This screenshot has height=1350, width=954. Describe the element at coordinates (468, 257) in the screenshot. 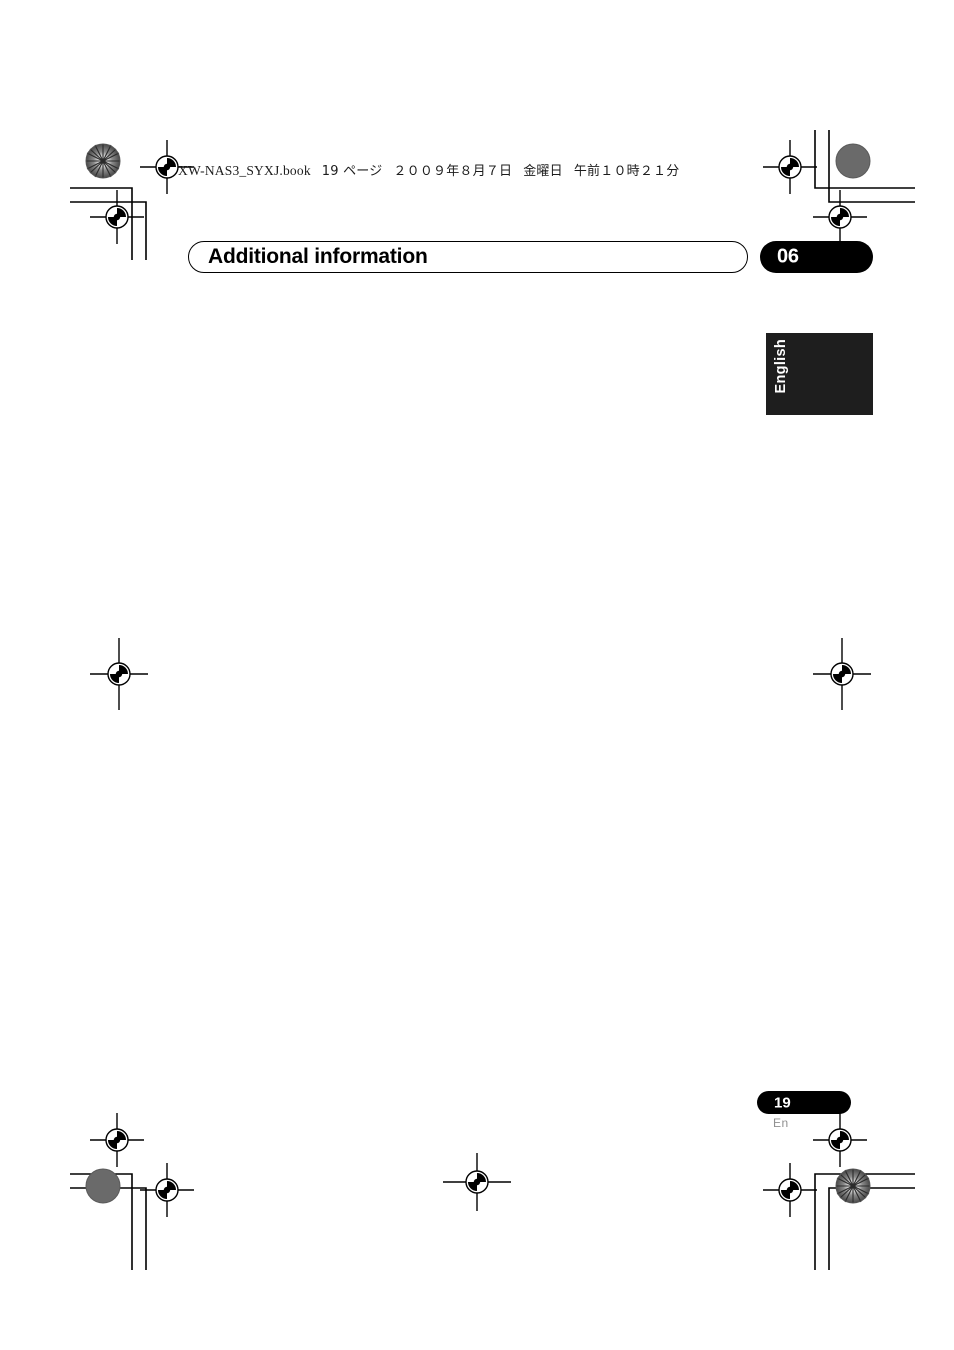

I see `chapter-title-bar: Additional information` at that location.